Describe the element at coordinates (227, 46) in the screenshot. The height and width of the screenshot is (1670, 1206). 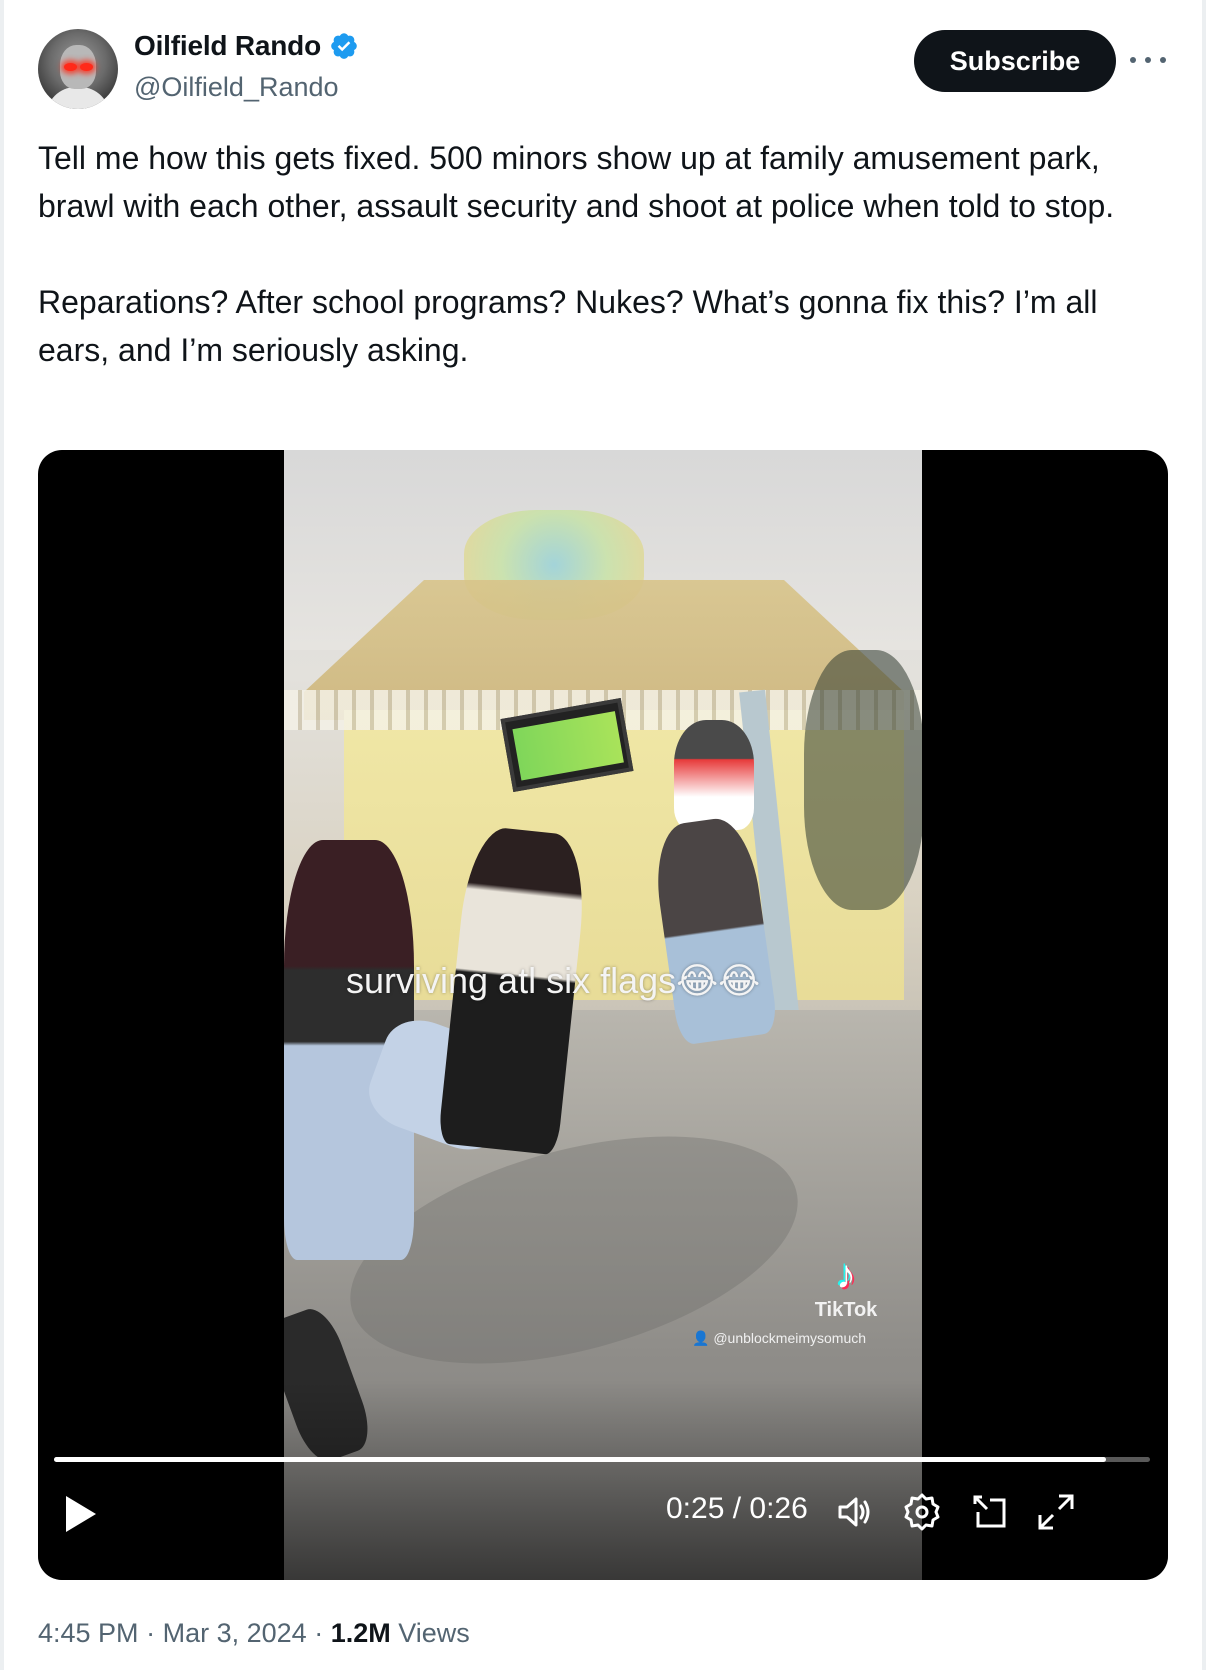
I see `author-display-name: Oilfield Rando` at that location.